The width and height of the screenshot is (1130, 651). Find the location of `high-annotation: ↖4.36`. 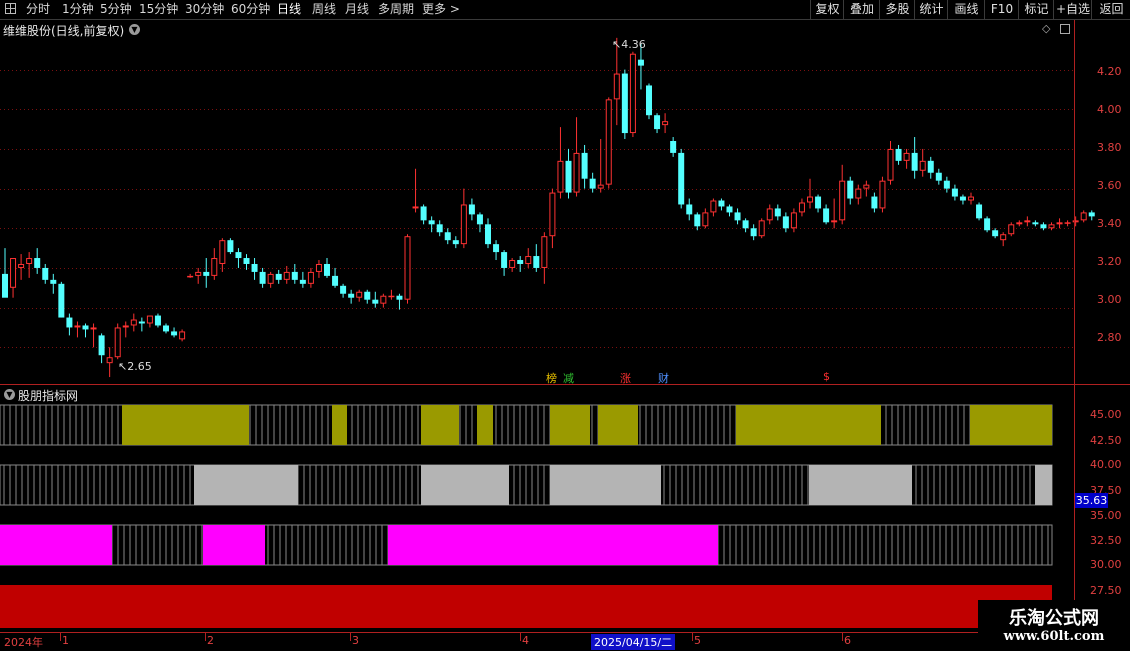

high-annotation: ↖4.36 is located at coordinates (629, 44).